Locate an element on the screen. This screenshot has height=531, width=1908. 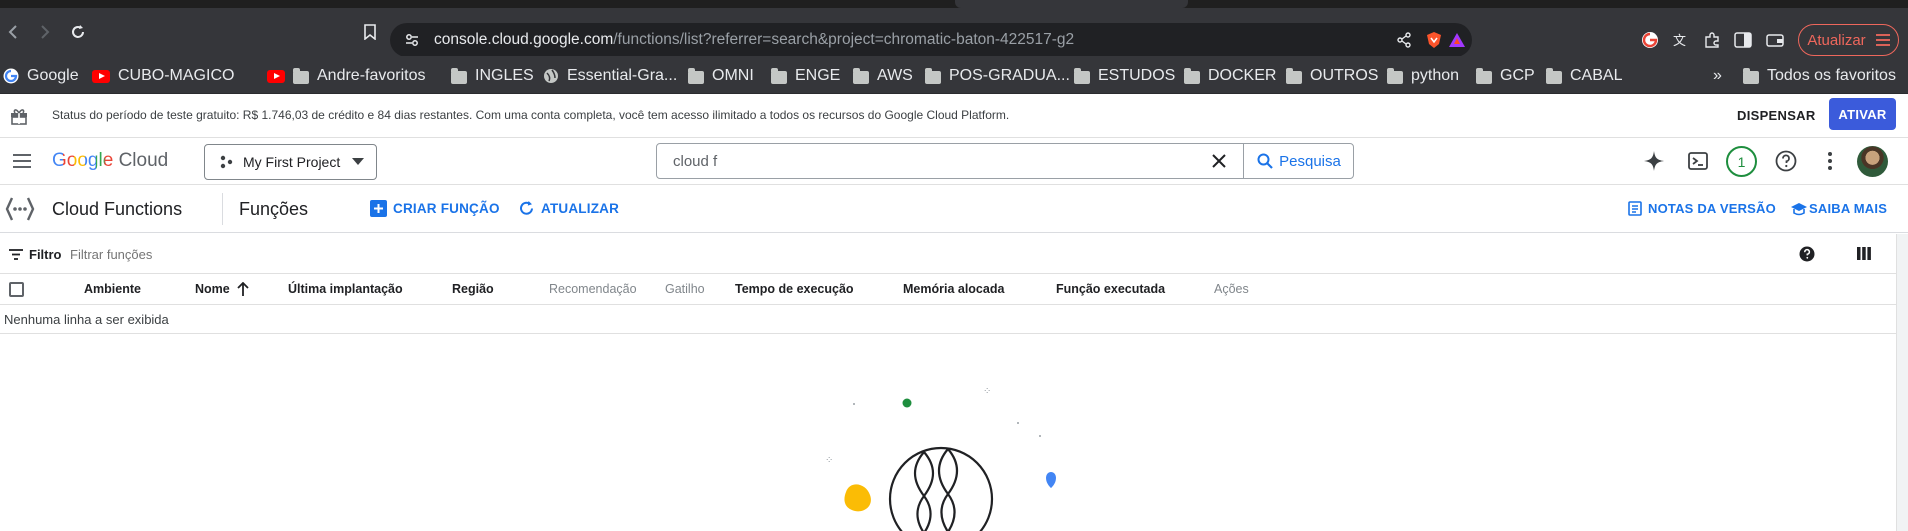
select-all-checkbox is located at coordinates (16, 289).